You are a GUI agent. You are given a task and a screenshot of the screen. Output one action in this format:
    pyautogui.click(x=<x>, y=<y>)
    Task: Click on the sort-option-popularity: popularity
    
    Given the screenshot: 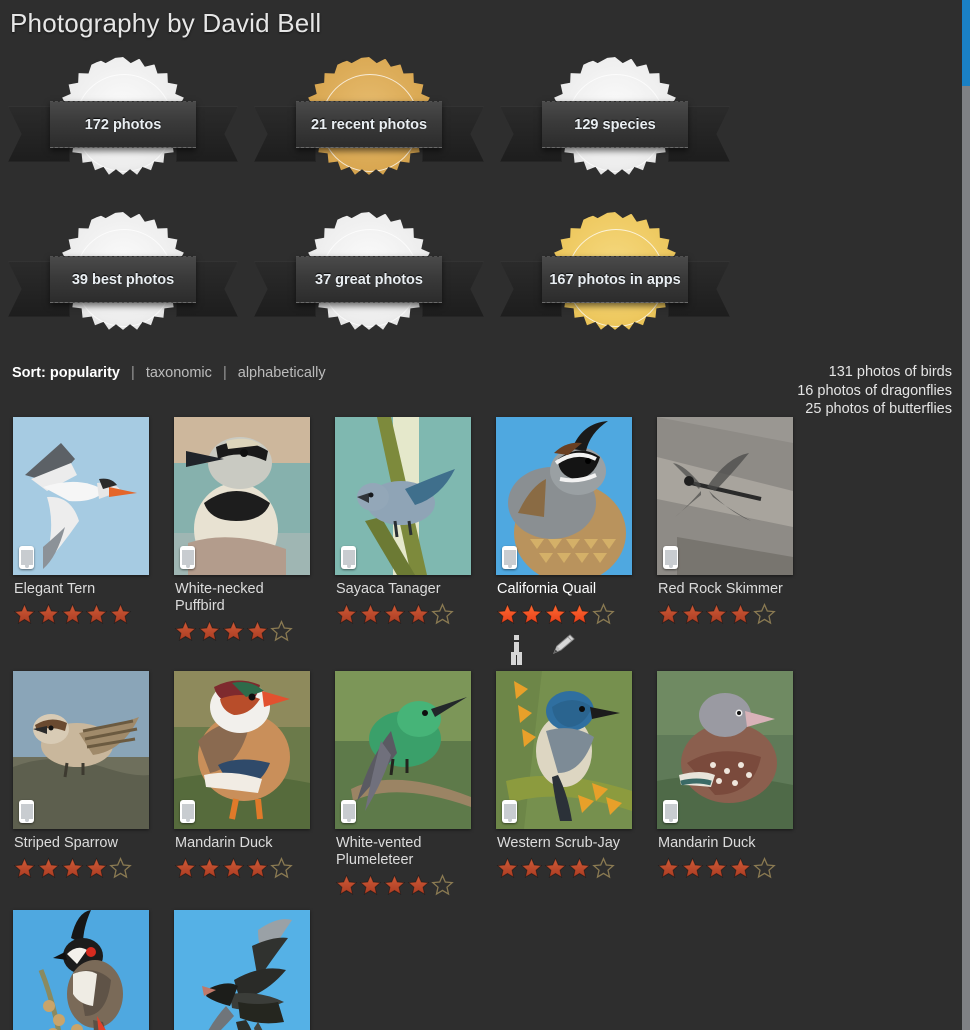 What is the action you would take?
    pyautogui.click(x=85, y=373)
    